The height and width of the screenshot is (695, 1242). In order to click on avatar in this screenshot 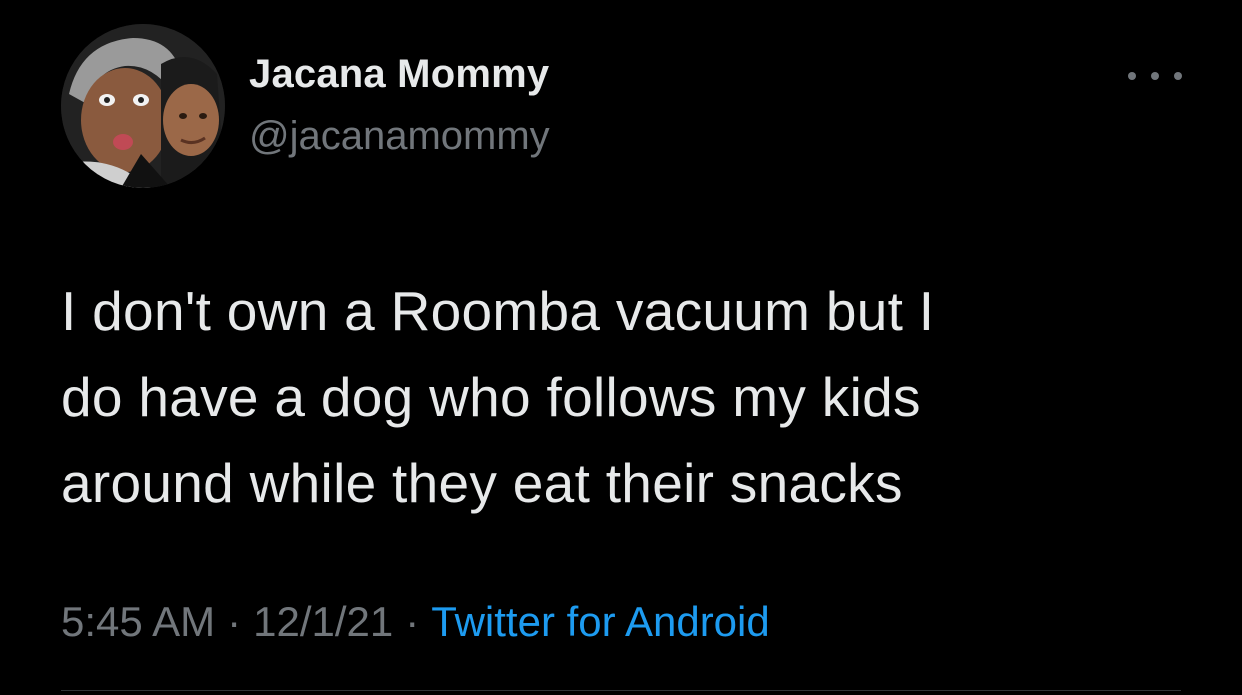, I will do `click(143, 106)`.